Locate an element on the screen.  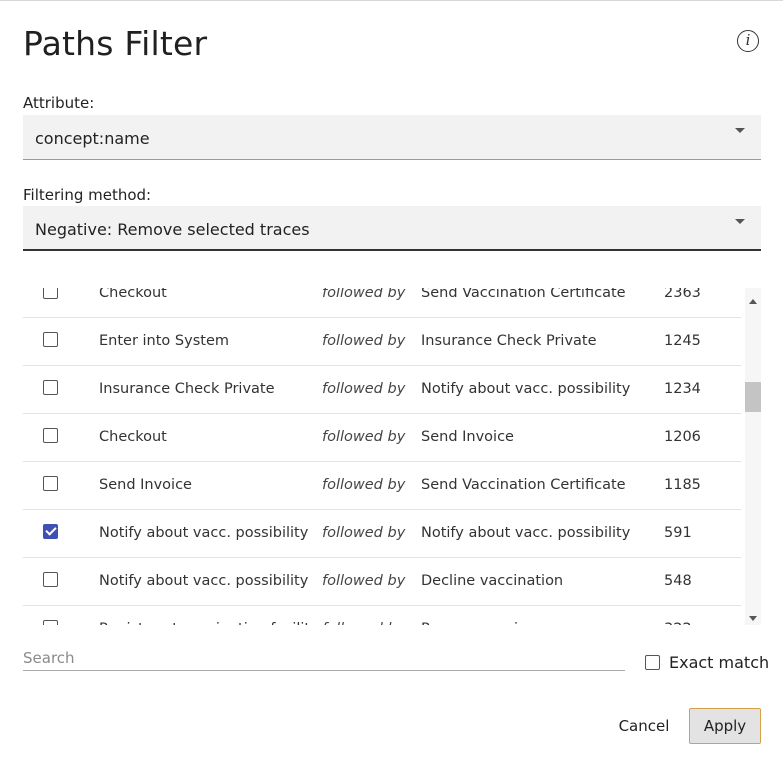
path-from-activity: Insurance Check Private is located at coordinates (187, 389).